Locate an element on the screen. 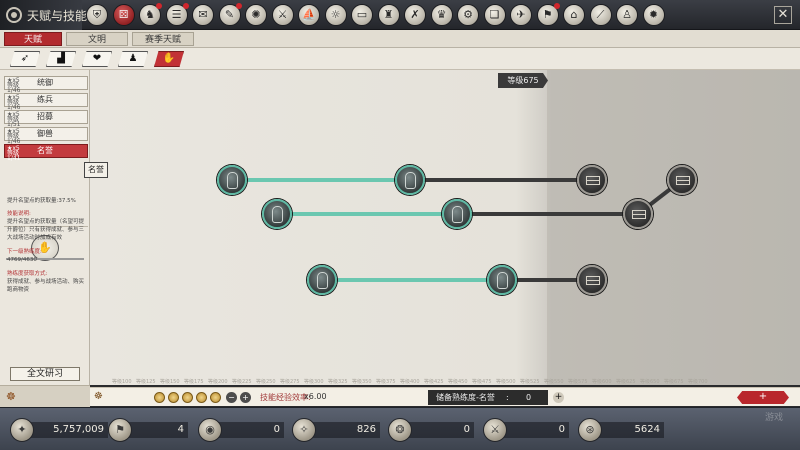  spear-icon: ⟋ is located at coordinates (600, 15).